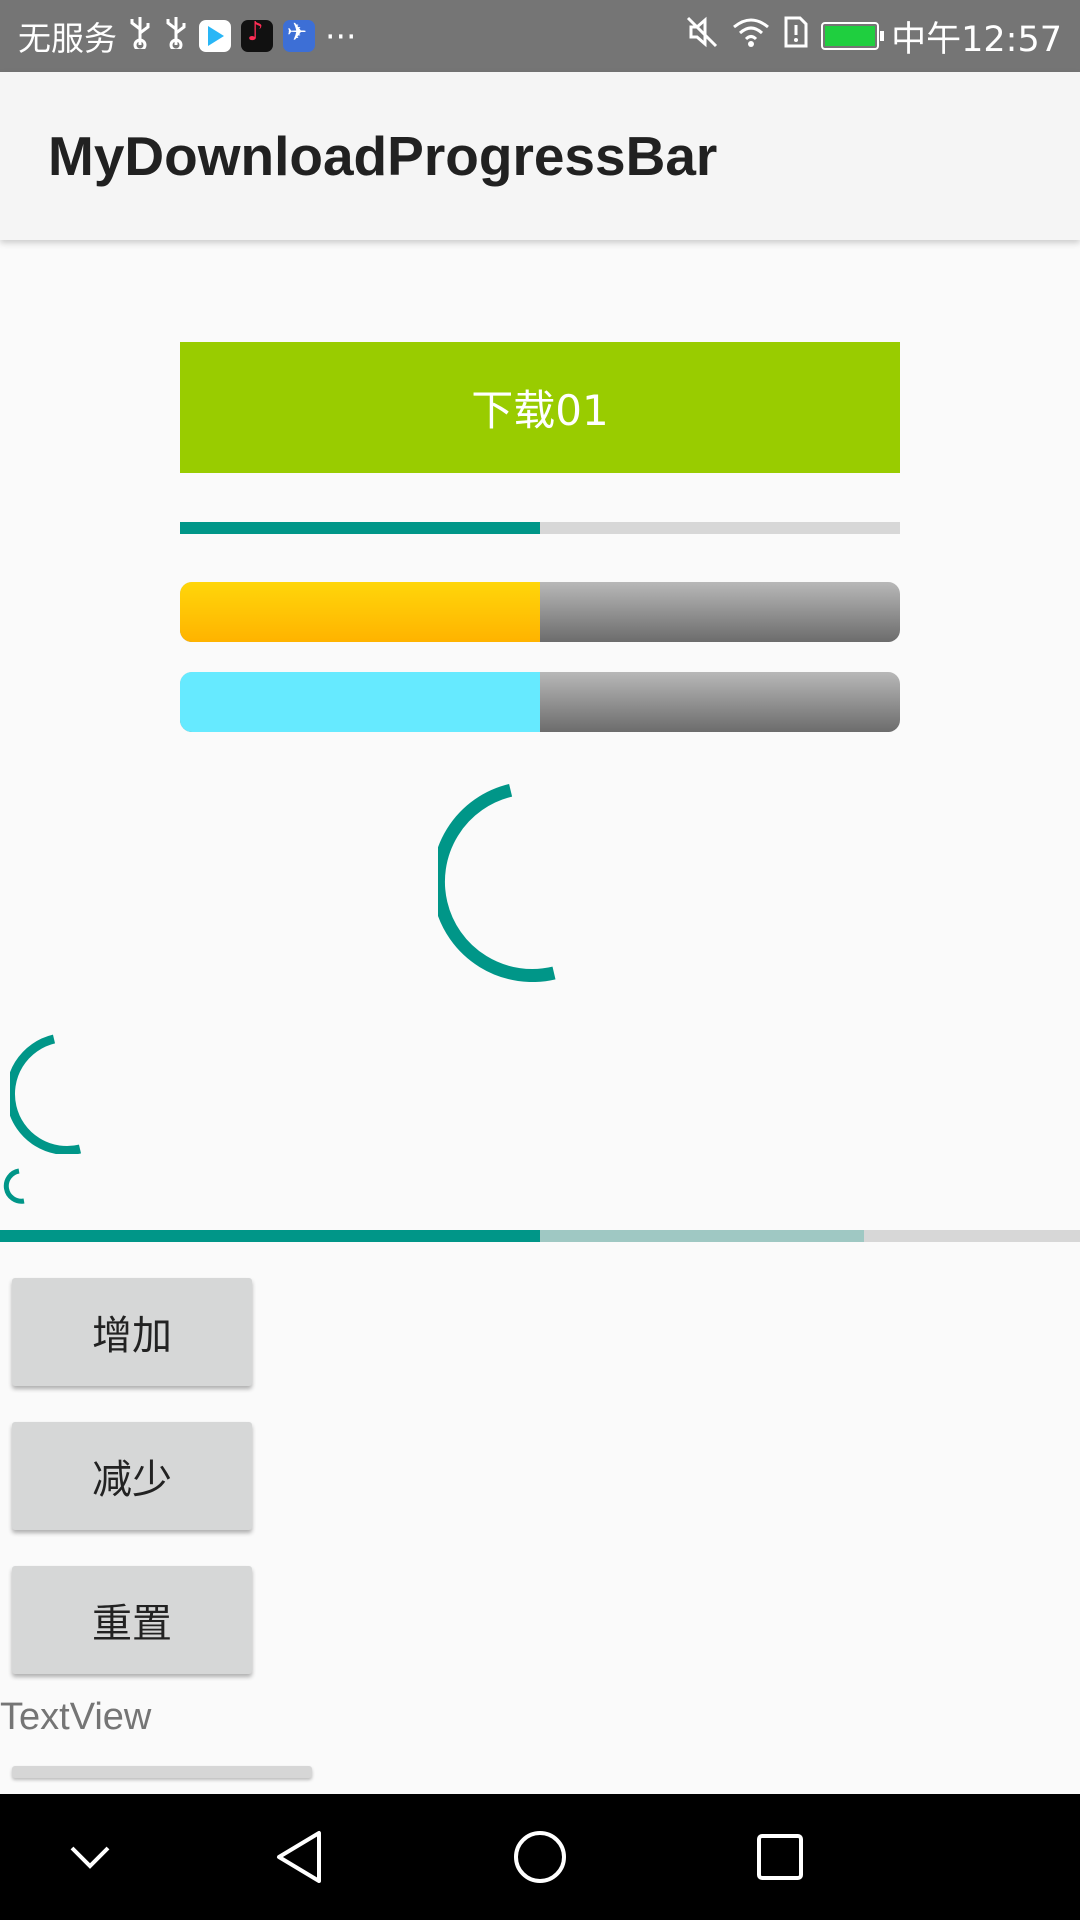 The width and height of the screenshot is (1080, 1920). What do you see at coordinates (67, 38) in the screenshot?
I see `carrier-text: 无服务` at bounding box center [67, 38].